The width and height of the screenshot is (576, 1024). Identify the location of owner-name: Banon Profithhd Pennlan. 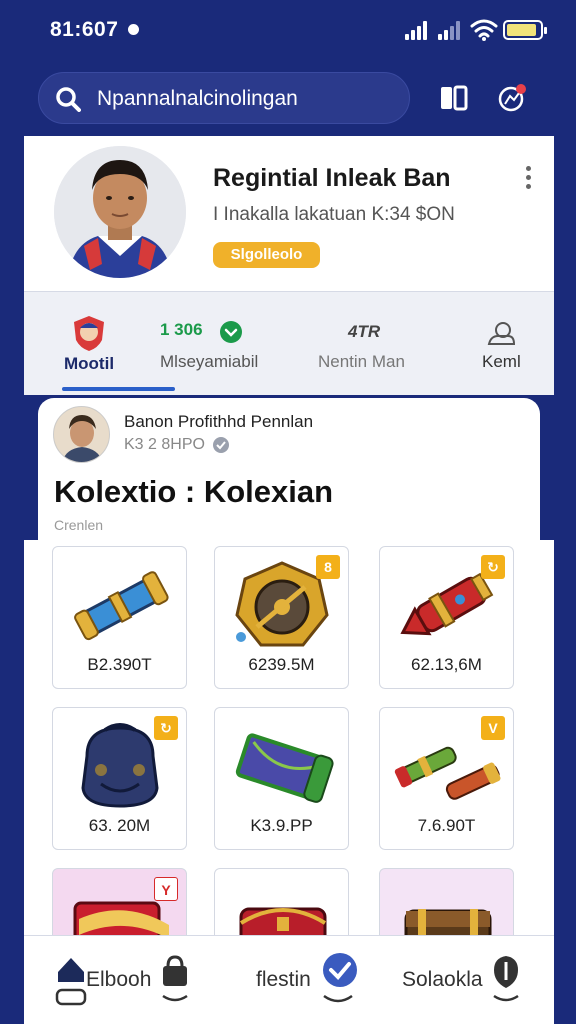
(219, 421).